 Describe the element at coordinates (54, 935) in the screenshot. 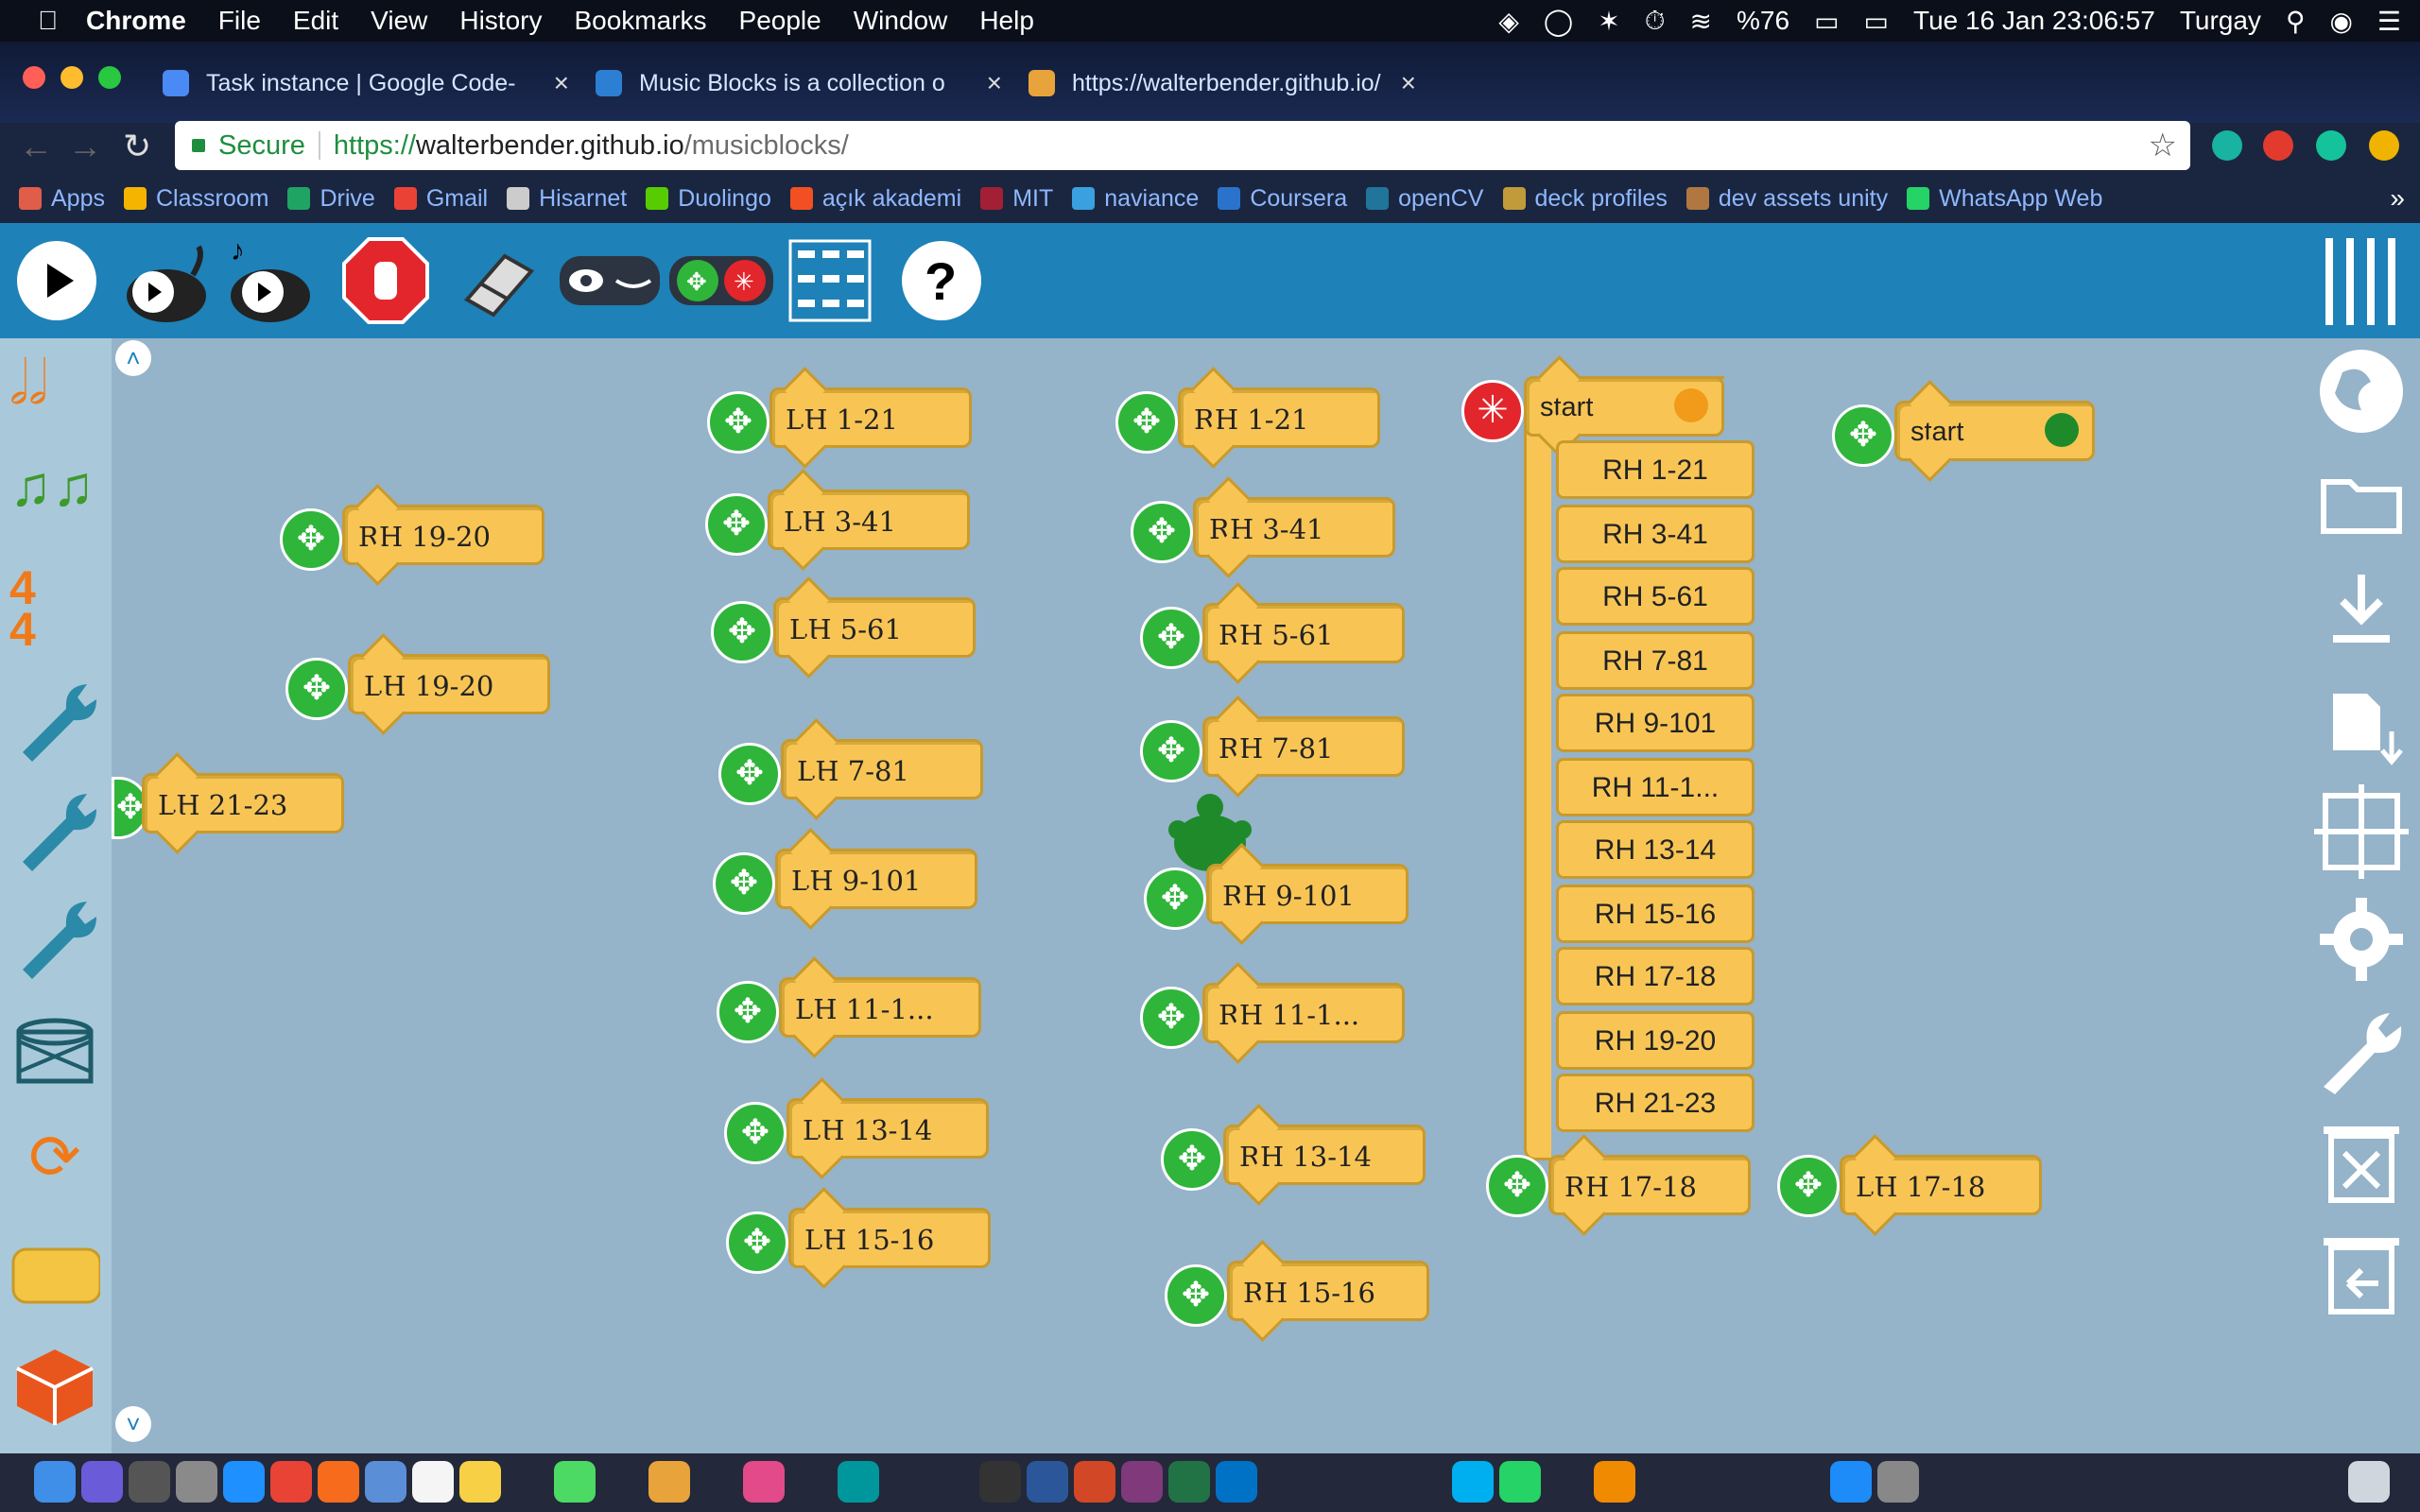

I see `palette-volume-icon` at that location.